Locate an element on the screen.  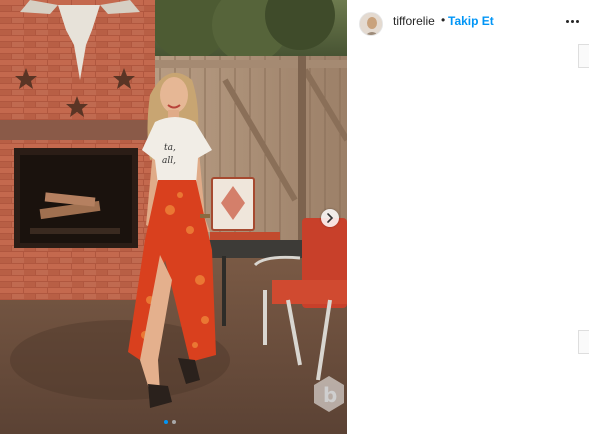
carousel-dot-active is located at coordinates (166, 422).